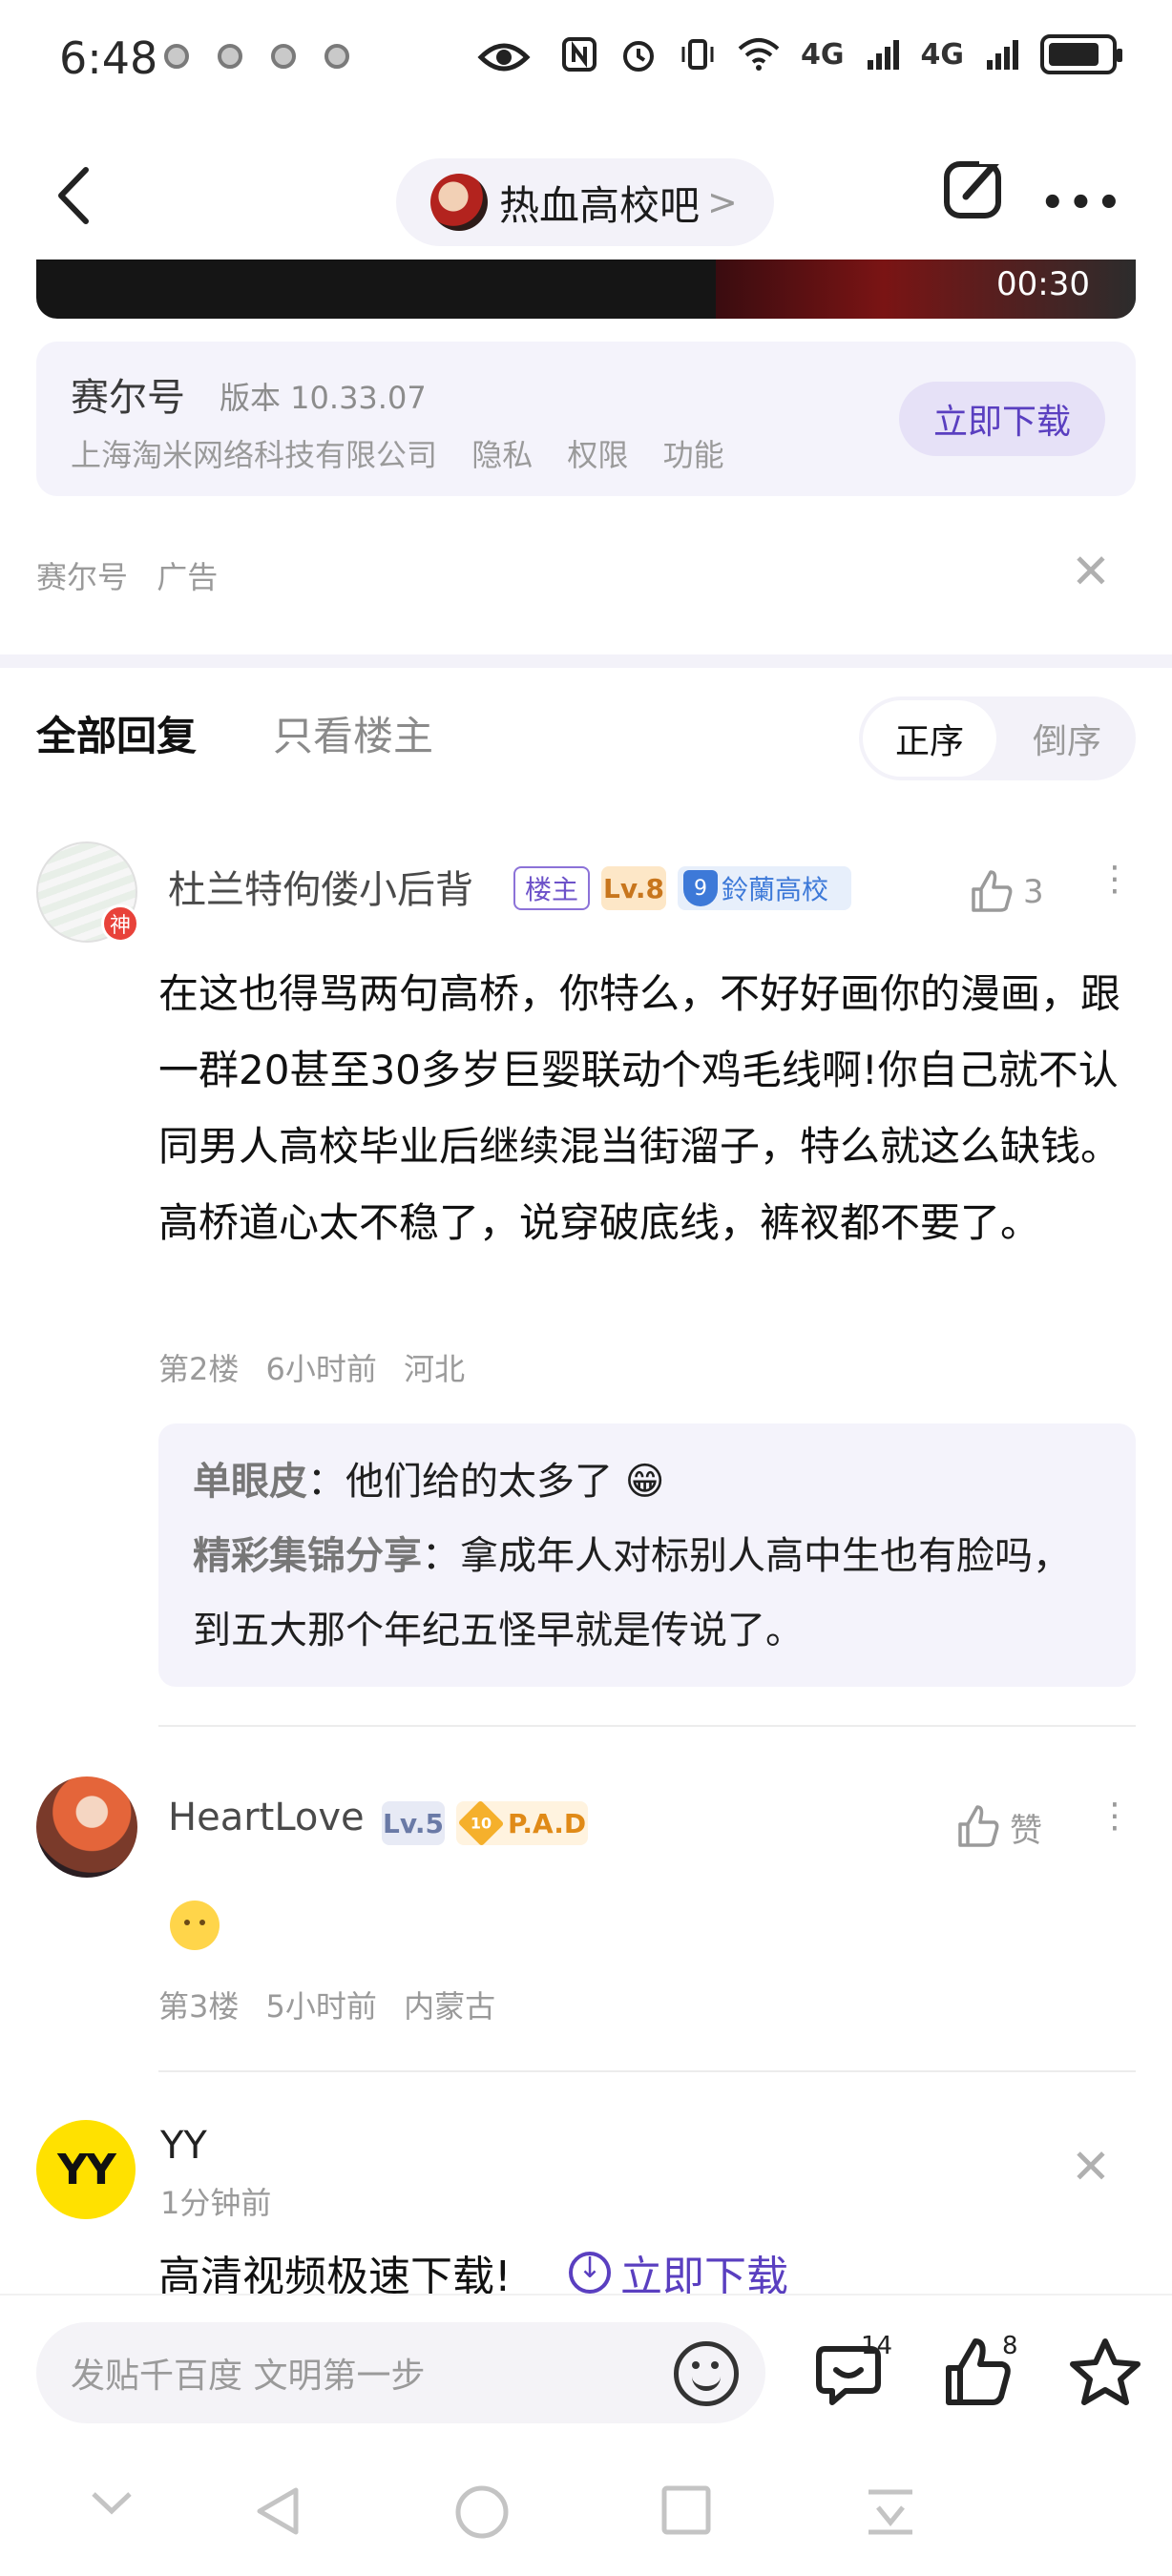 This screenshot has width=1172, height=2576. What do you see at coordinates (307, 1556) in the screenshot?
I see `sub-reply-author: 精彩集锦分享` at bounding box center [307, 1556].